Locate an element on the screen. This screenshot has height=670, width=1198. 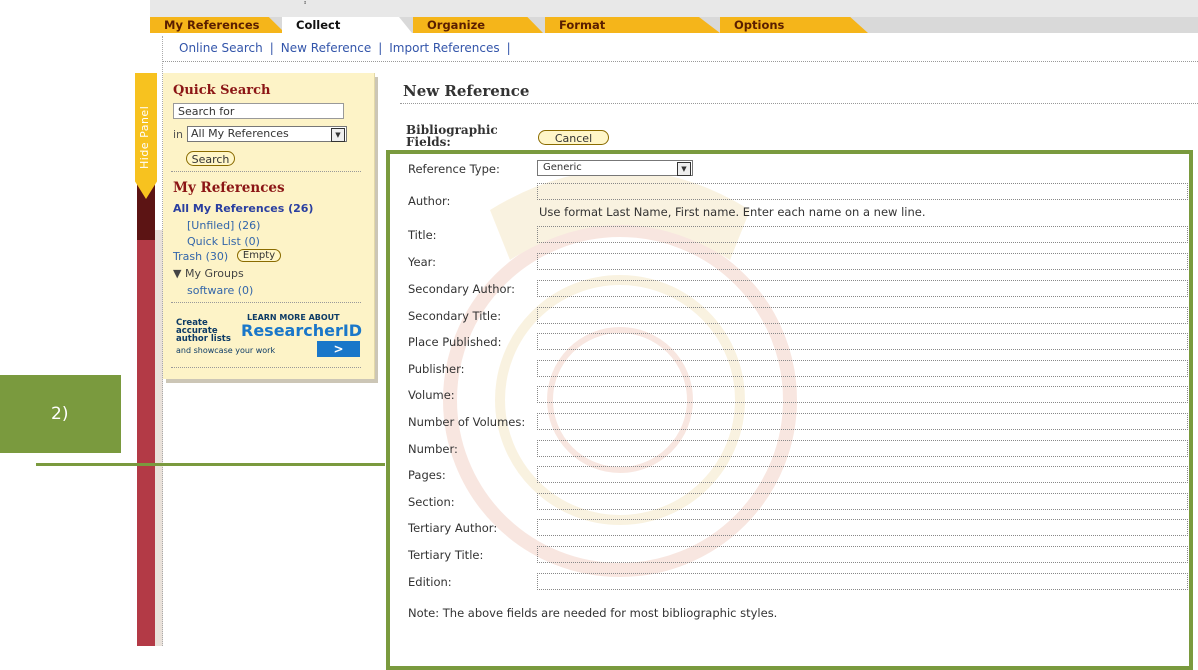
field-label-number: Number: is located at coordinates (433, 449).